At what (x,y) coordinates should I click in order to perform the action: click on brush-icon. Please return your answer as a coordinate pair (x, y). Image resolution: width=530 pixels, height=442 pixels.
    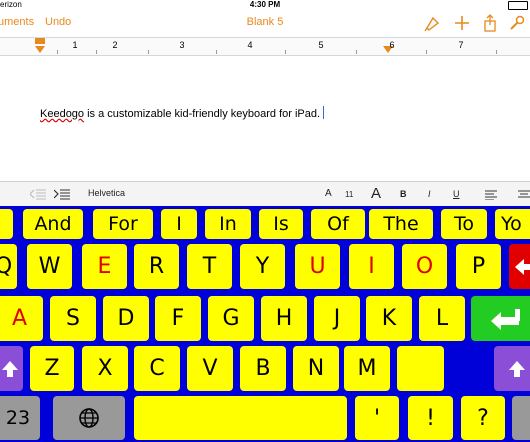
    Looking at the image, I should click on (433, 23).